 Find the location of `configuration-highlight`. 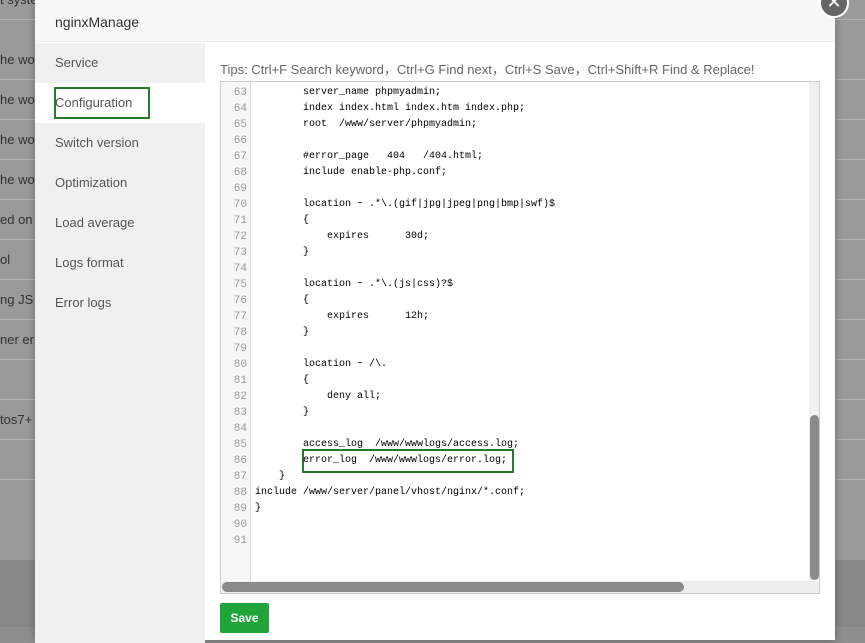

configuration-highlight is located at coordinates (102, 103).